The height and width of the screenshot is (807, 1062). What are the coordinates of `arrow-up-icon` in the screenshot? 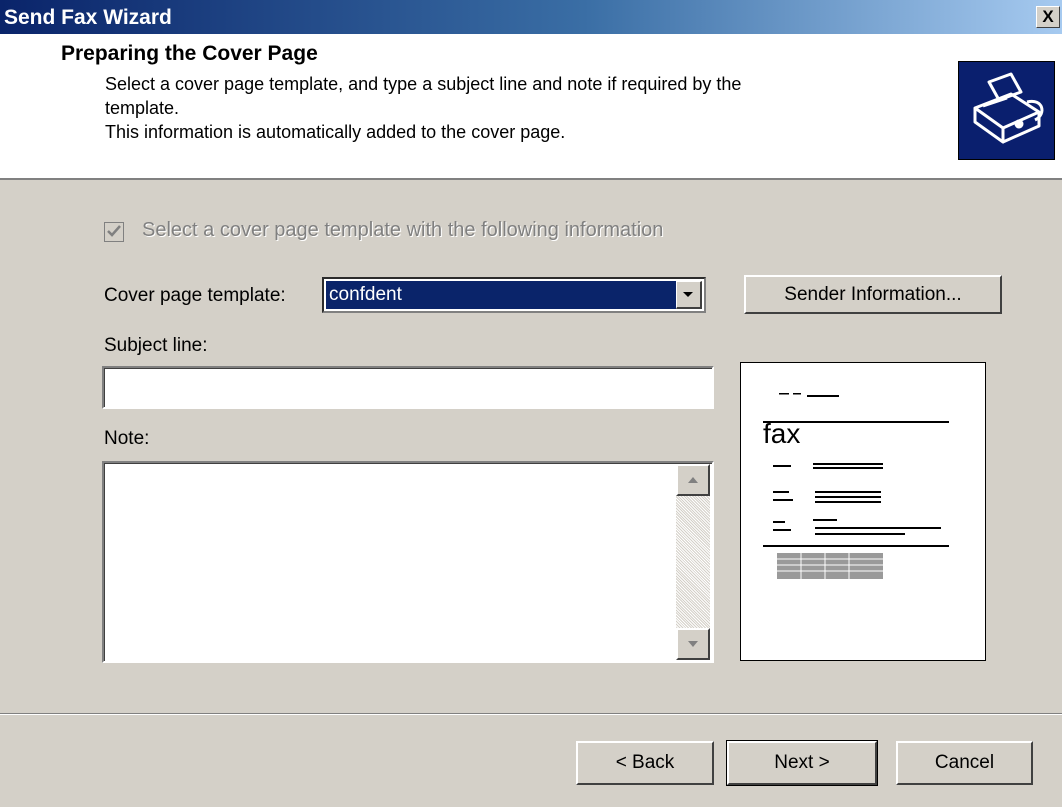 It's located at (693, 480).